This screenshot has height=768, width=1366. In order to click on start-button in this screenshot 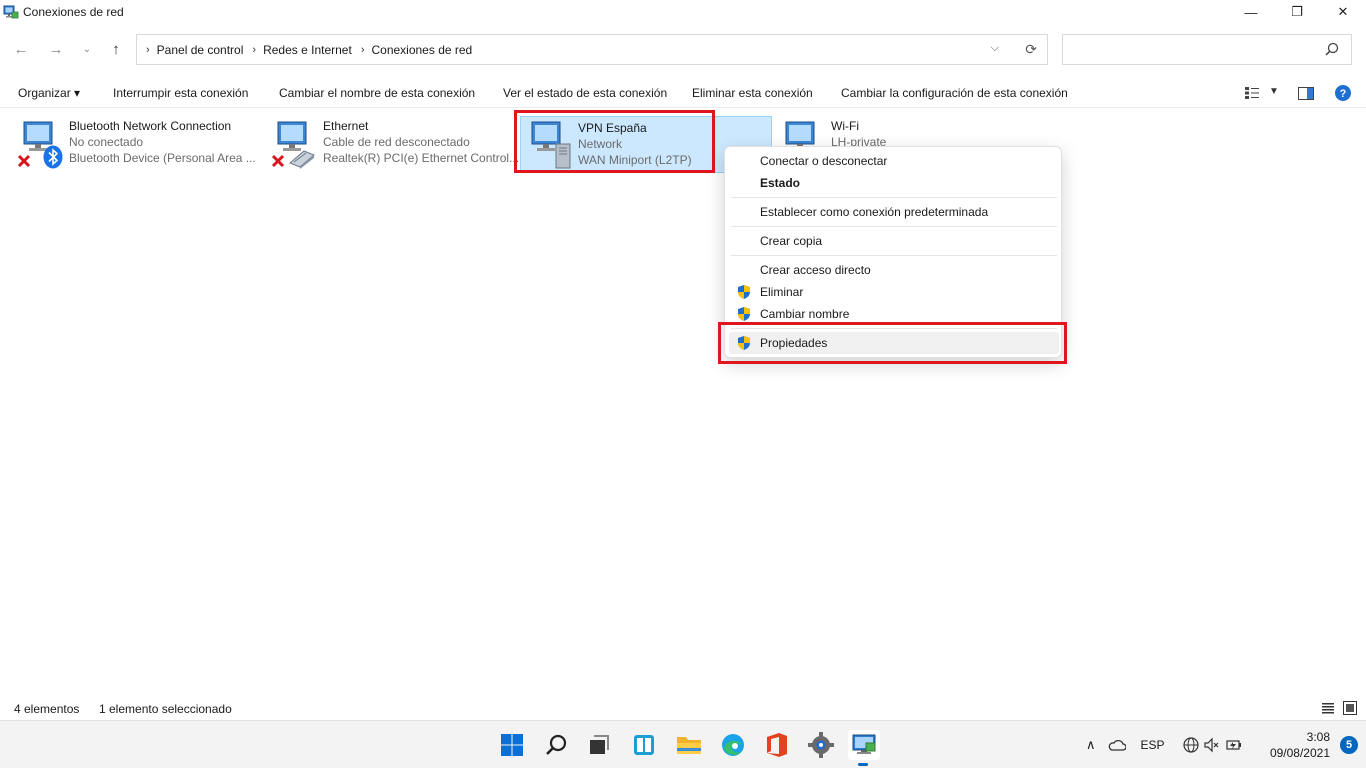, I will do `click(512, 745)`.